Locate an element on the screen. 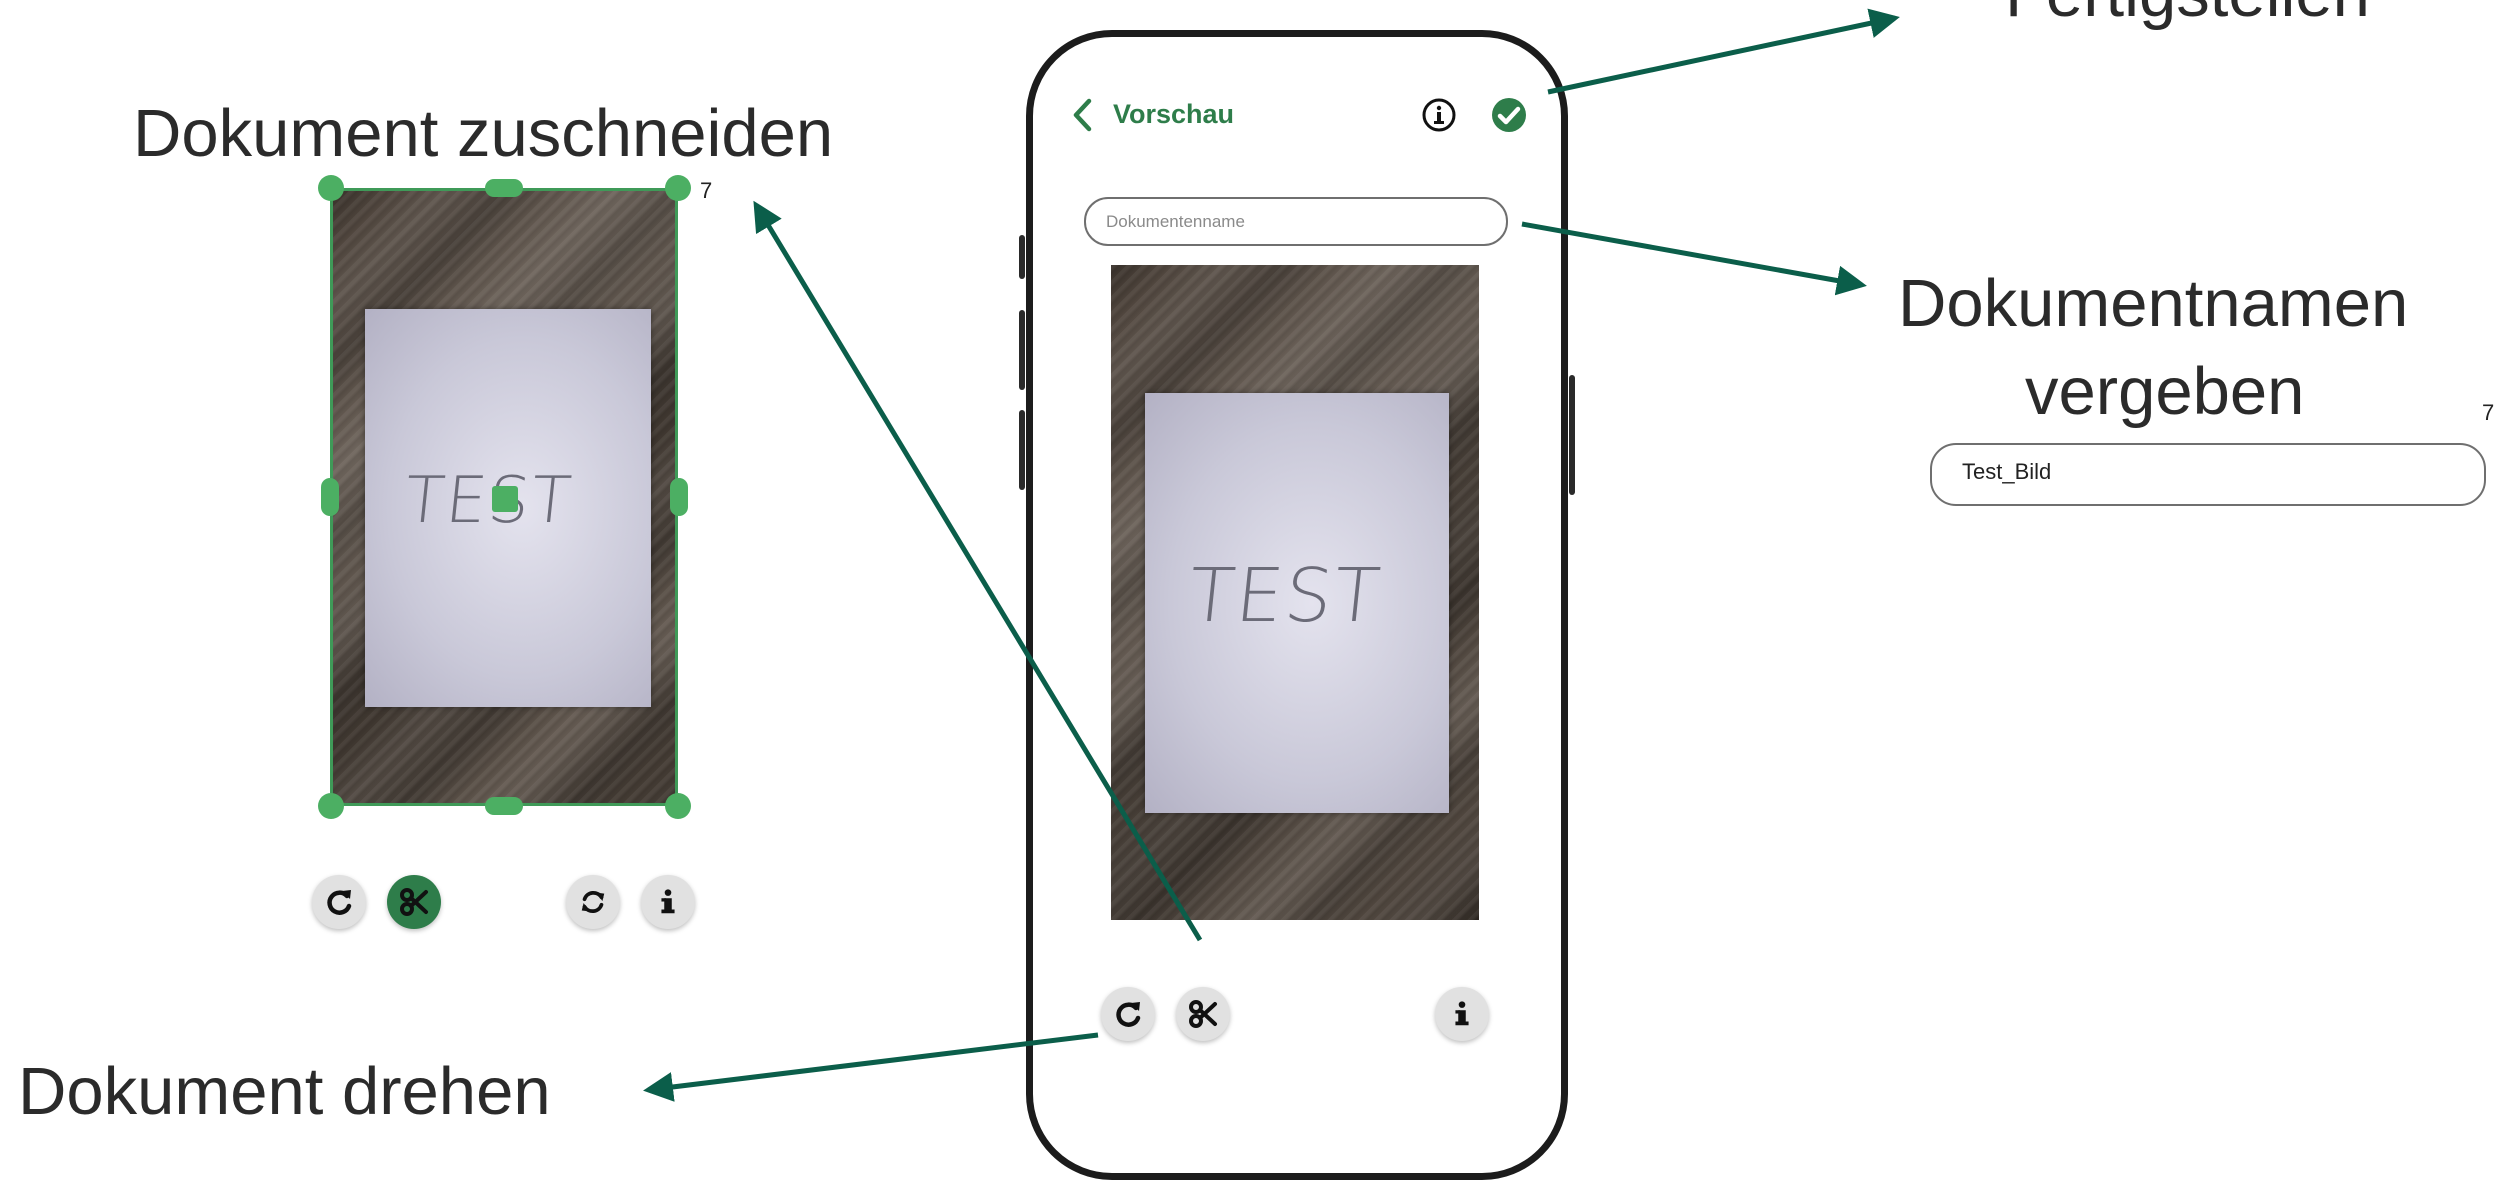  arrow-finish is located at coordinates (1723, 51).